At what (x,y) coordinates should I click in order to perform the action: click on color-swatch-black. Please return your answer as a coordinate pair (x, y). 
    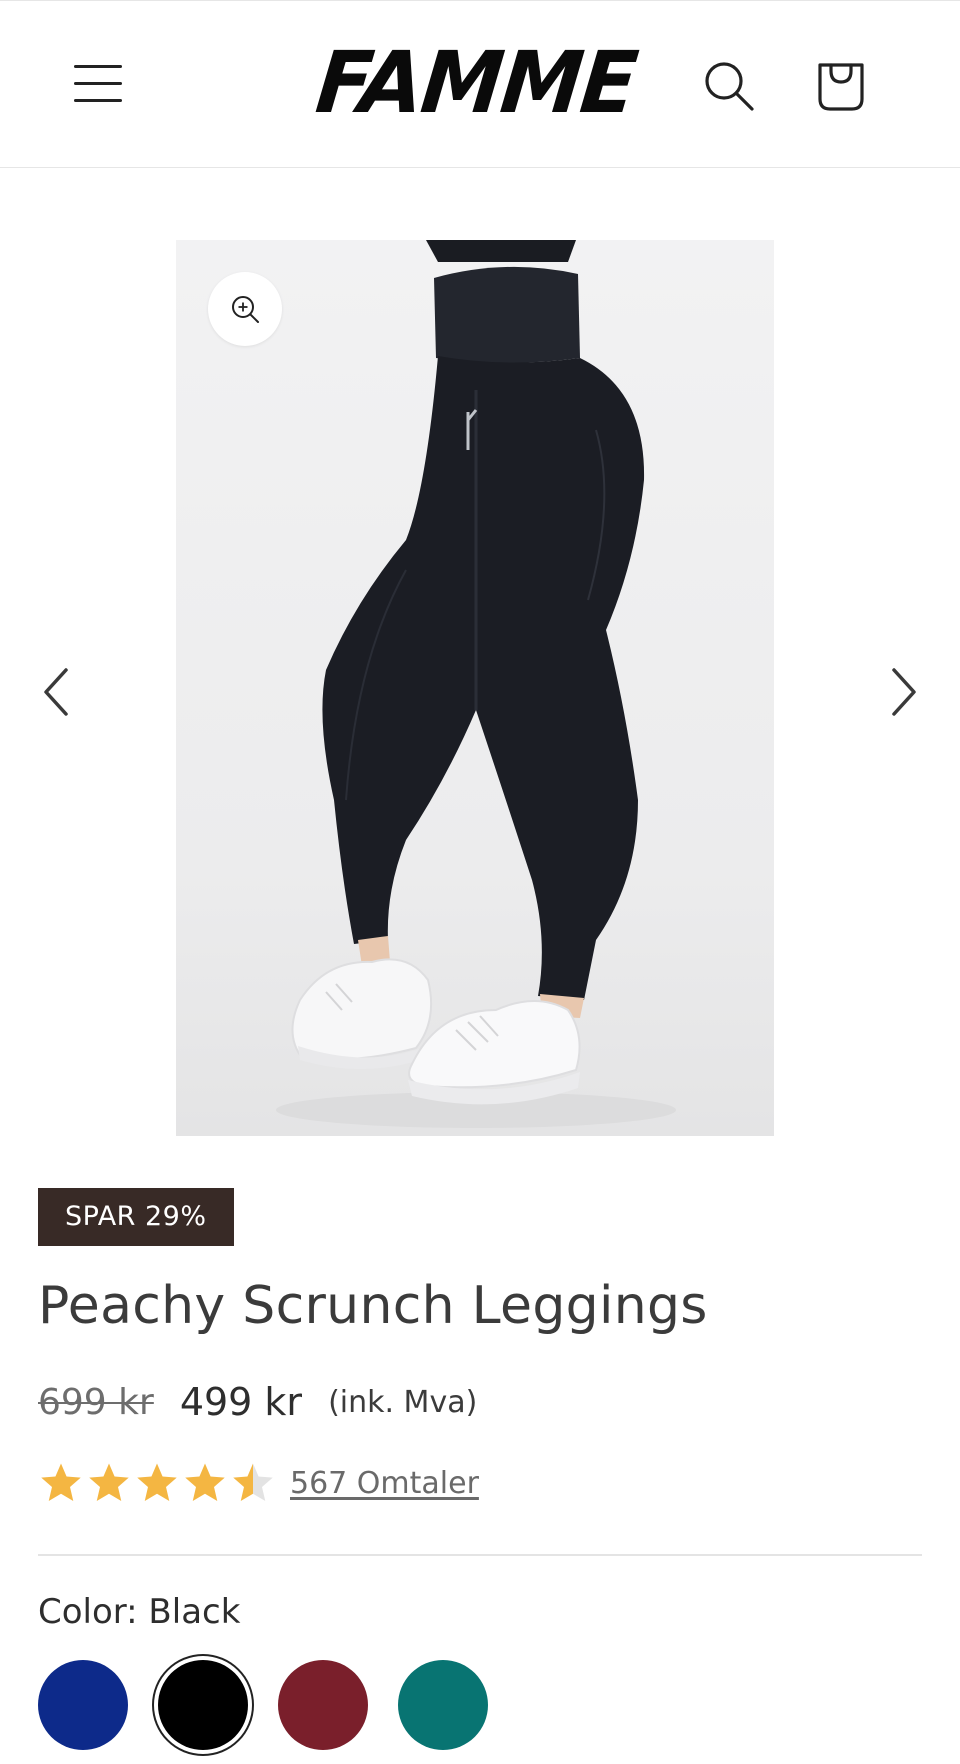
    Looking at the image, I should click on (203, 1705).